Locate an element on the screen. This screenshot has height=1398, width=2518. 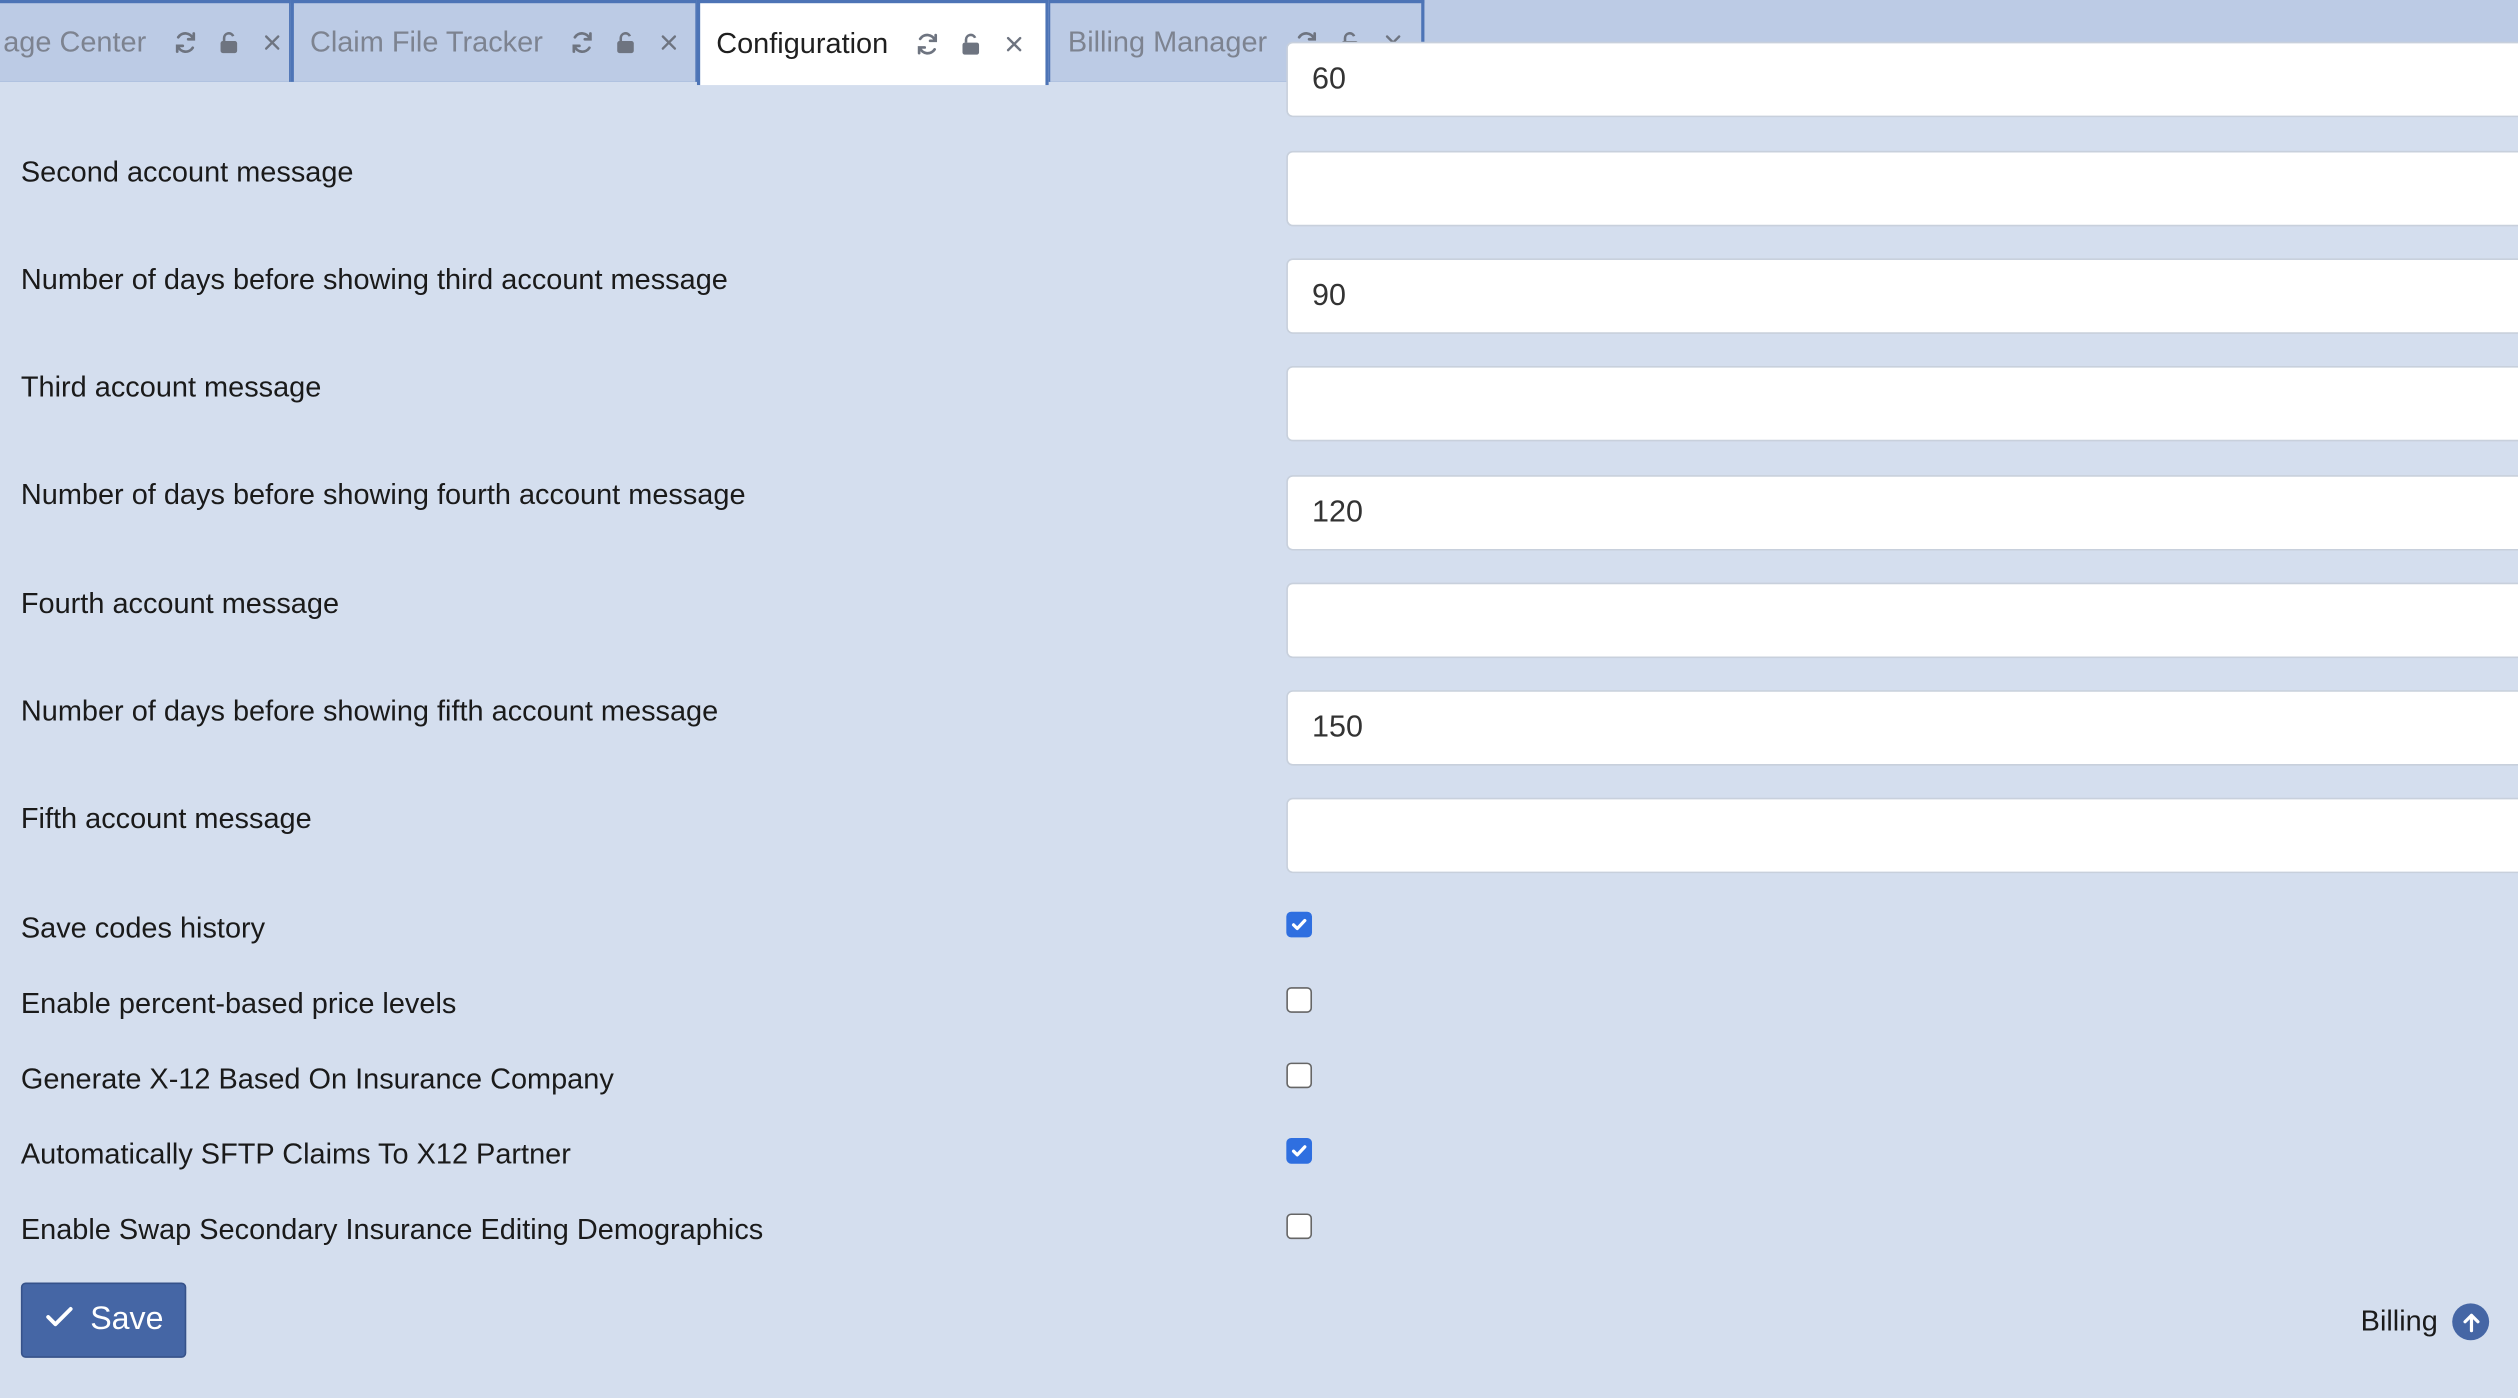
tab-label: age Center is located at coordinates (75, 41).